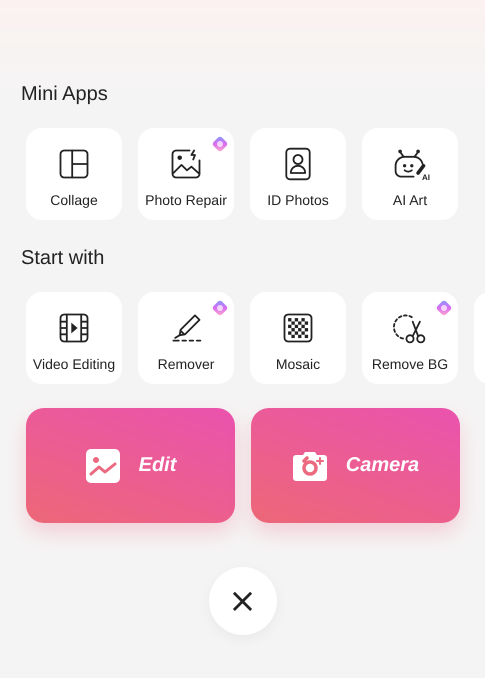  Describe the element at coordinates (65, 94) in the screenshot. I see `section-title: Mini Apps` at that location.